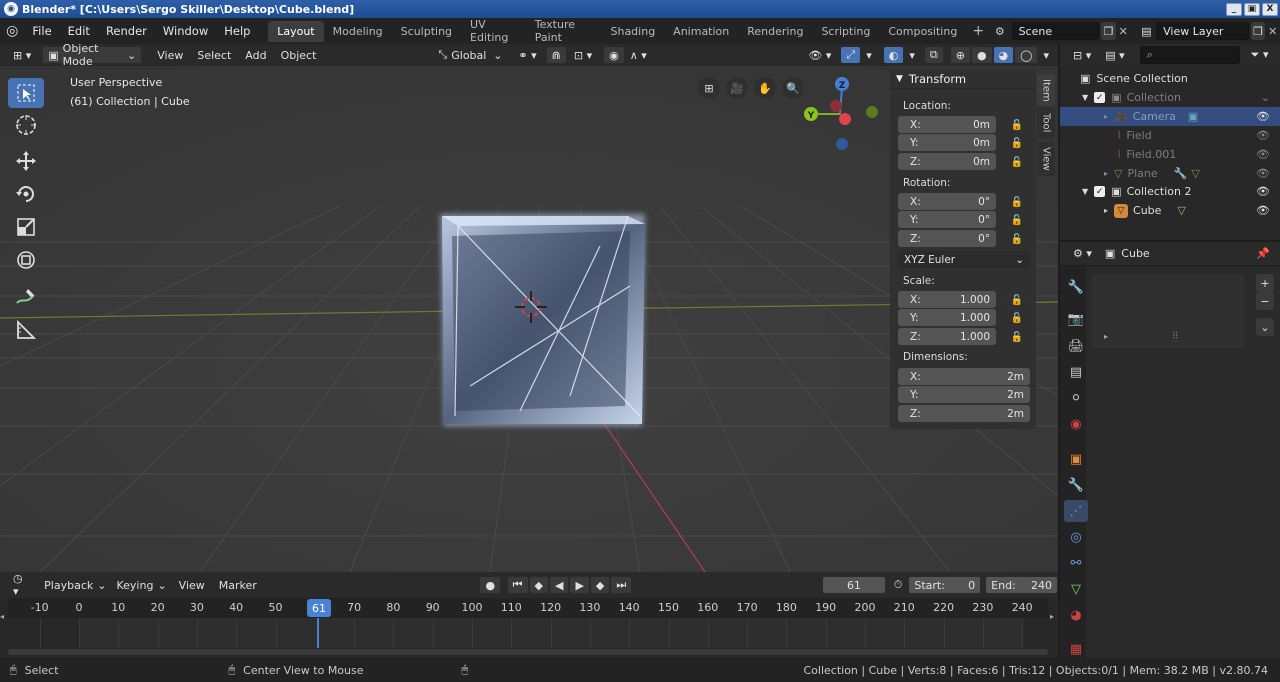  What do you see at coordinates (1265, 301) in the screenshot?
I see `remove-slot-button: −` at bounding box center [1265, 301].